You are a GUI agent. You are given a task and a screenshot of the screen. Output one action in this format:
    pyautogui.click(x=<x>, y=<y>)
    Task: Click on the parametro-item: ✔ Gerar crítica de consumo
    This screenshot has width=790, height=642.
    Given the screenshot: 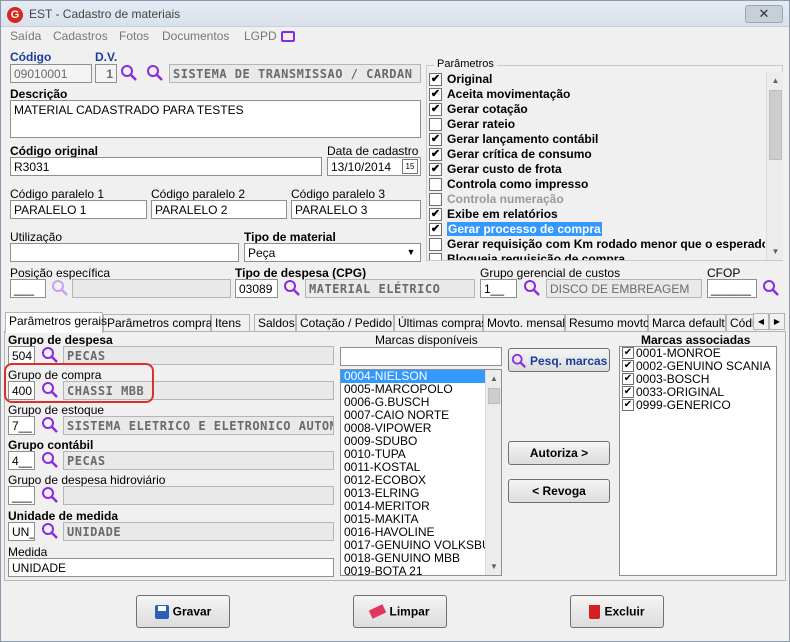 What is the action you would take?
    pyautogui.click(x=596, y=154)
    